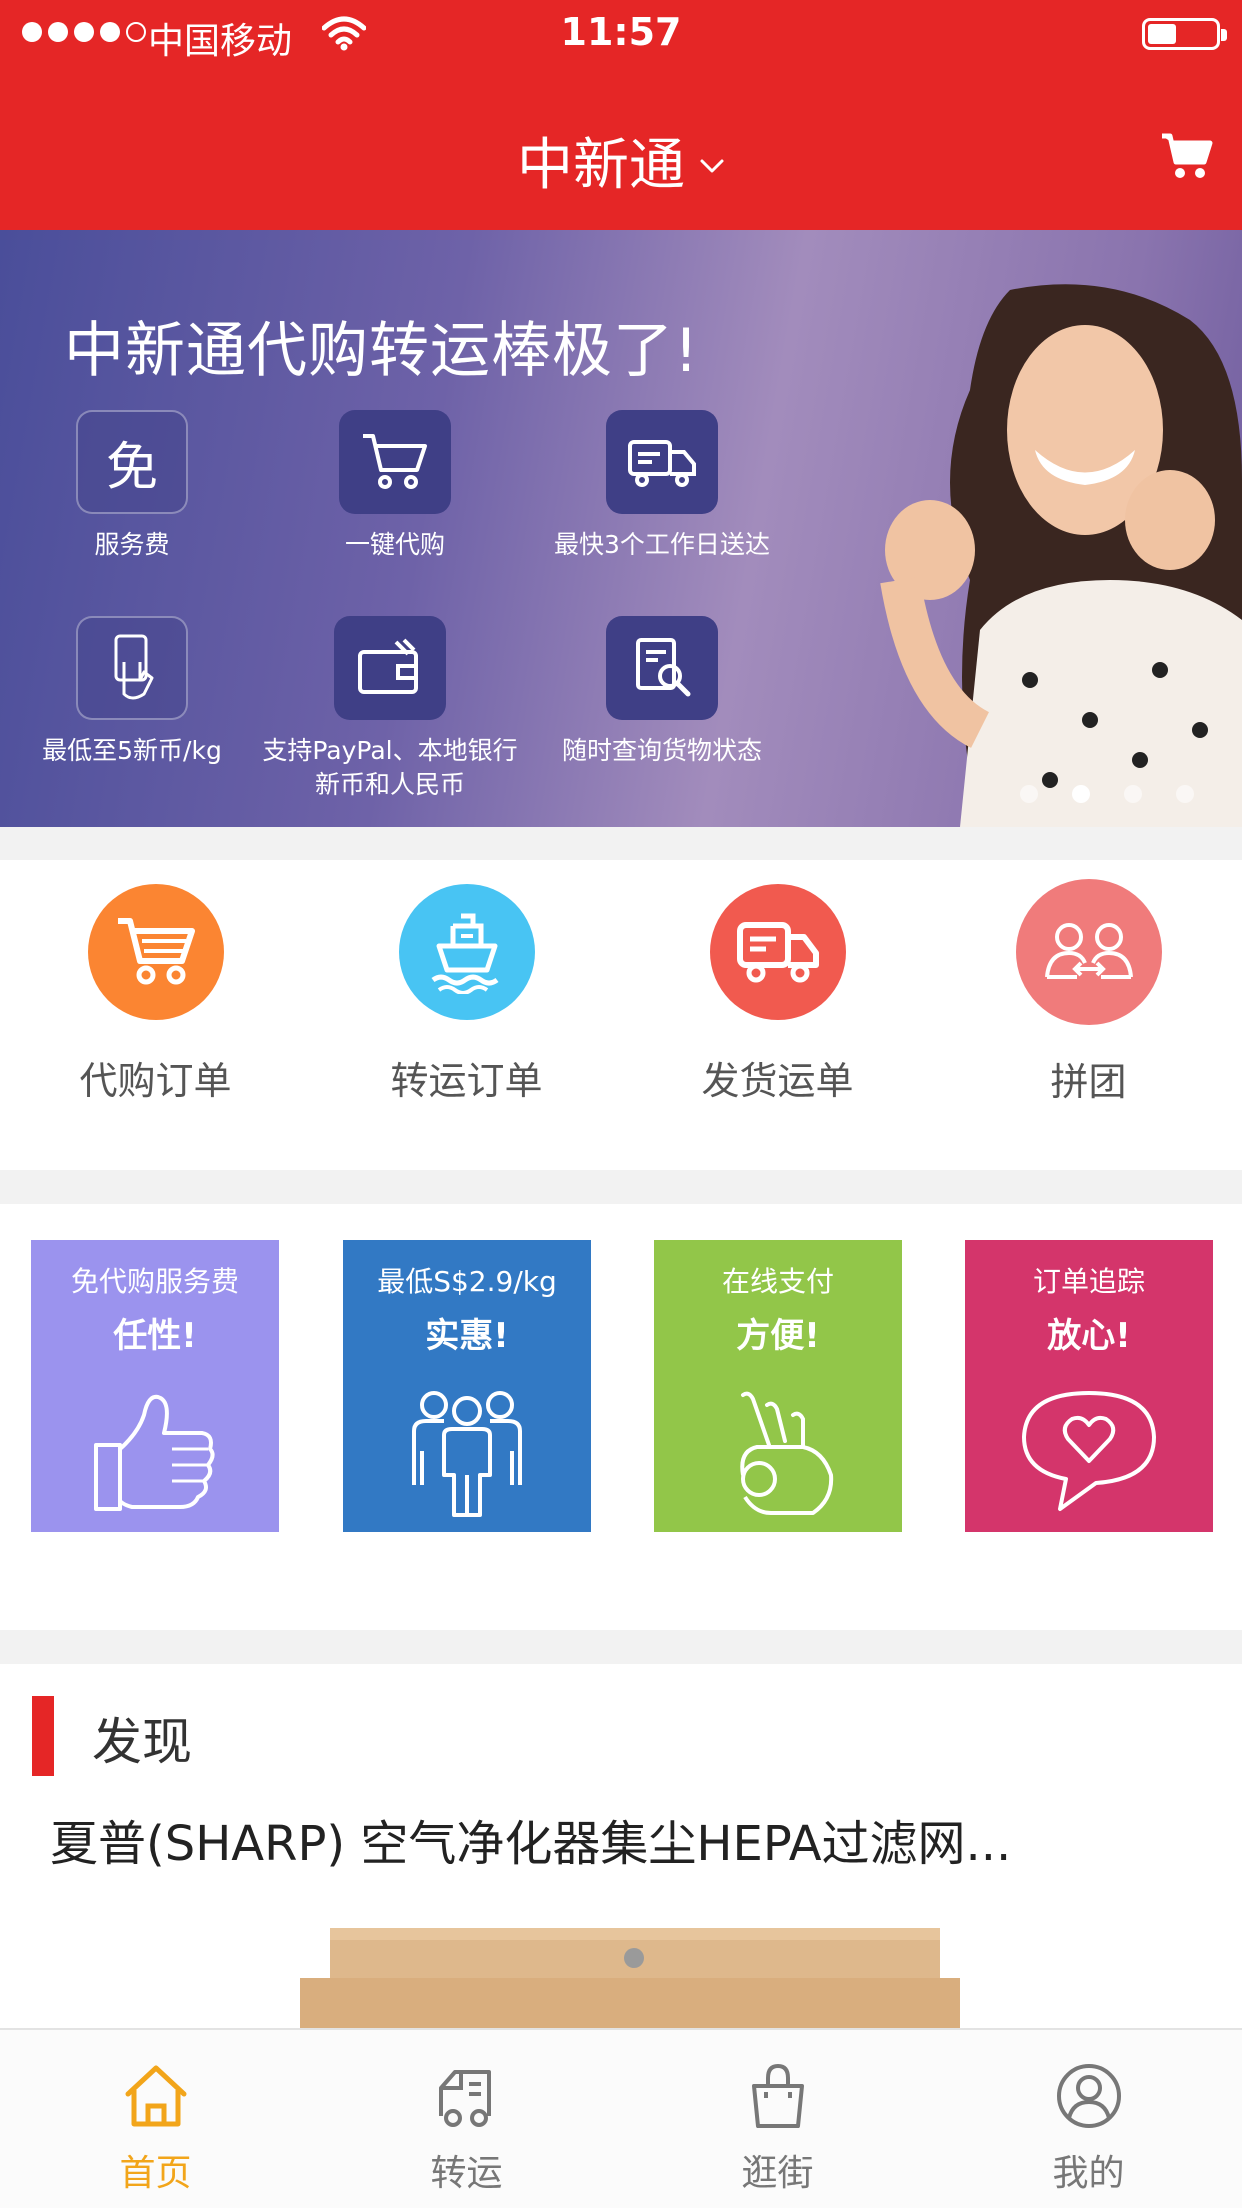 This screenshot has height=2208, width=1242. Describe the element at coordinates (382, 351) in the screenshot. I see `banner-headline: 中新通代购转运棒极了!` at that location.